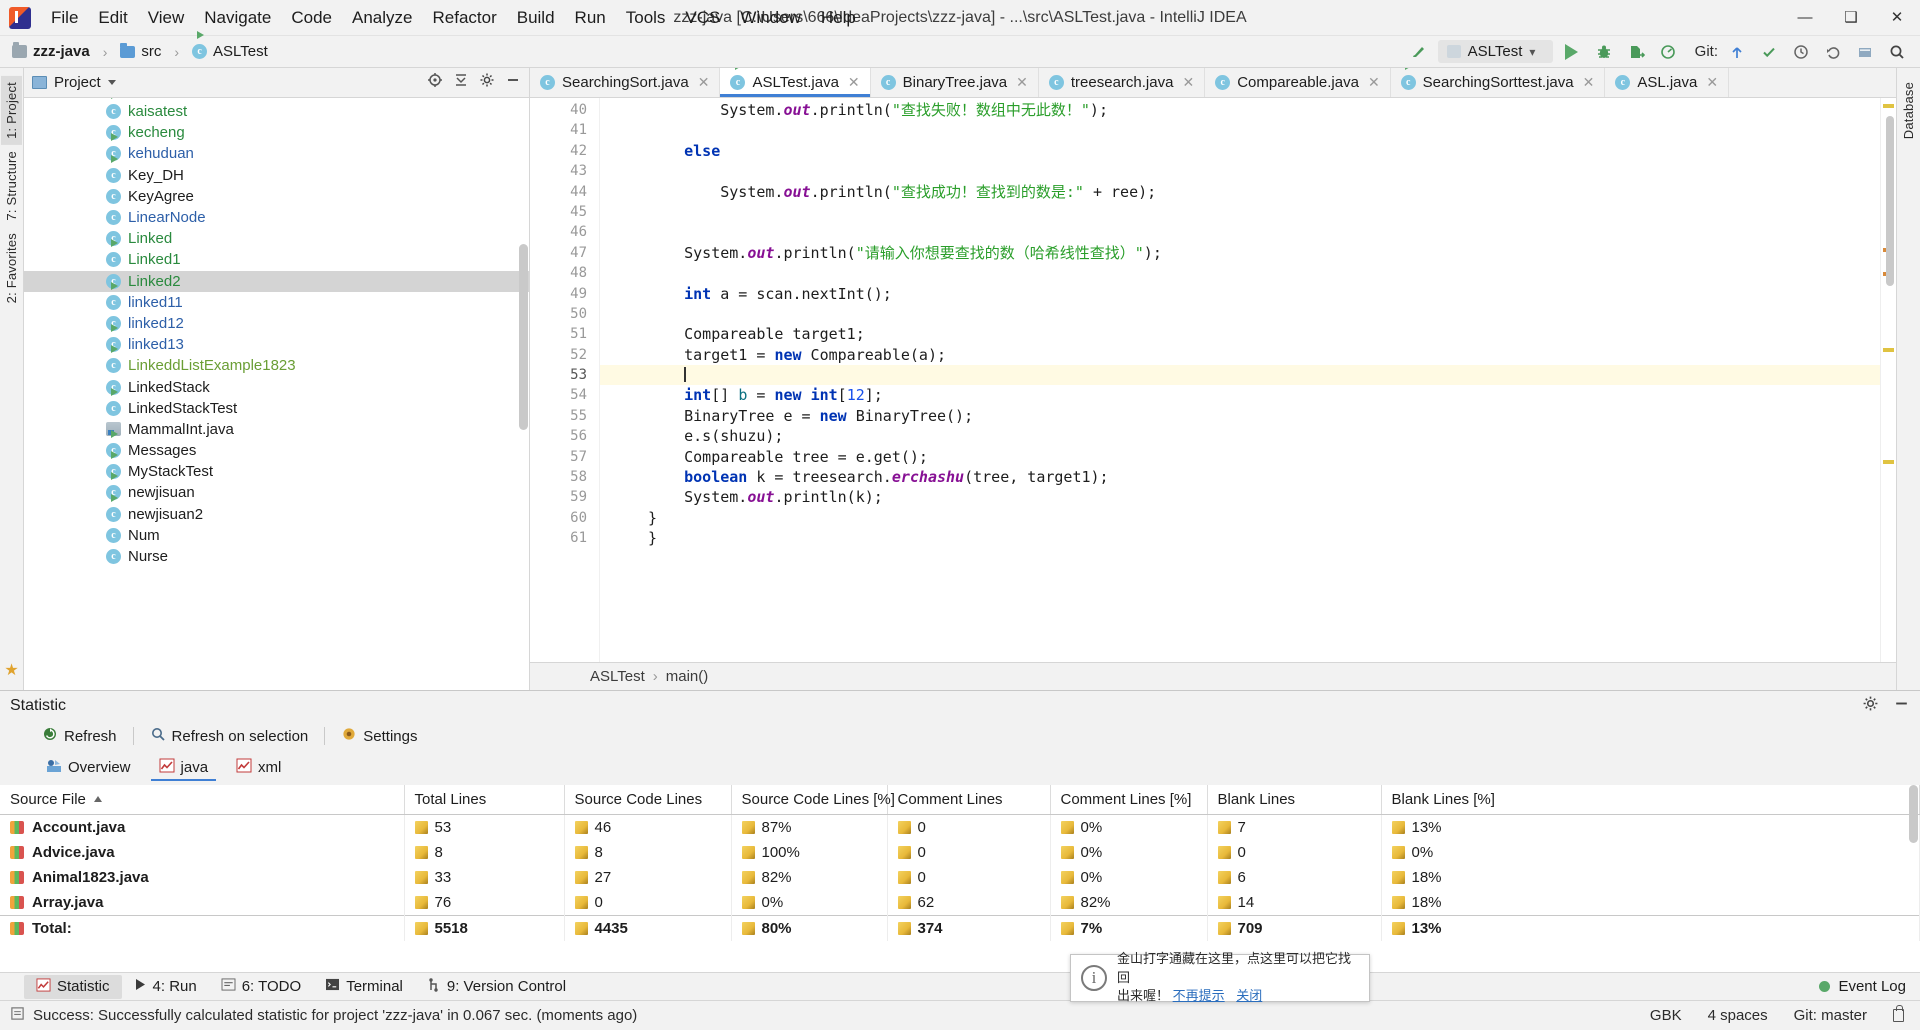  Describe the element at coordinates (311, 18) in the screenshot. I see `menu-item-code: Code` at that location.